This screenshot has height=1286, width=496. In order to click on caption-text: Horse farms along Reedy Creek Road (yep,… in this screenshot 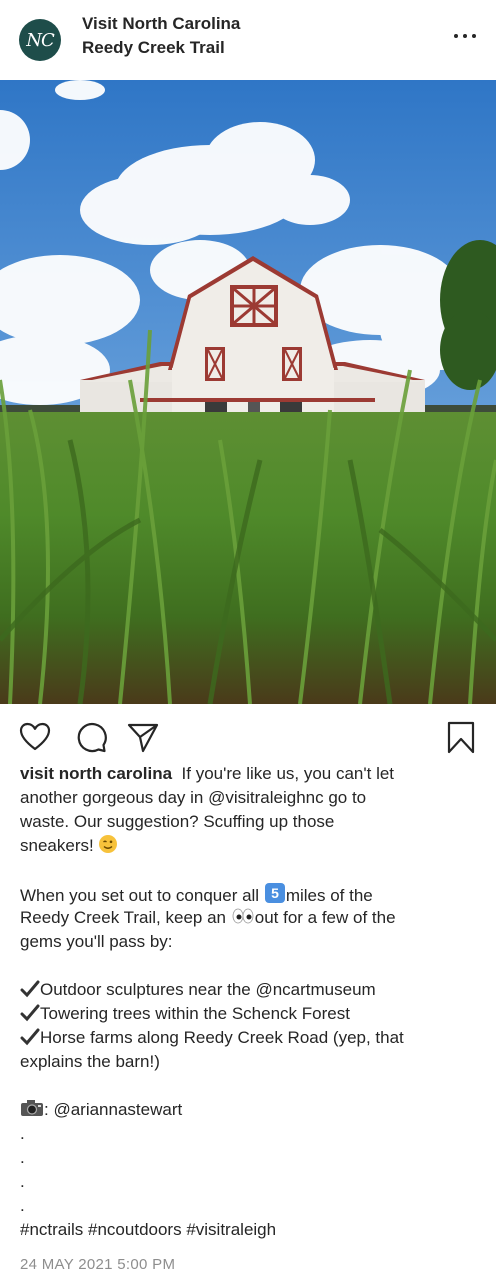, I will do `click(222, 1037)`.